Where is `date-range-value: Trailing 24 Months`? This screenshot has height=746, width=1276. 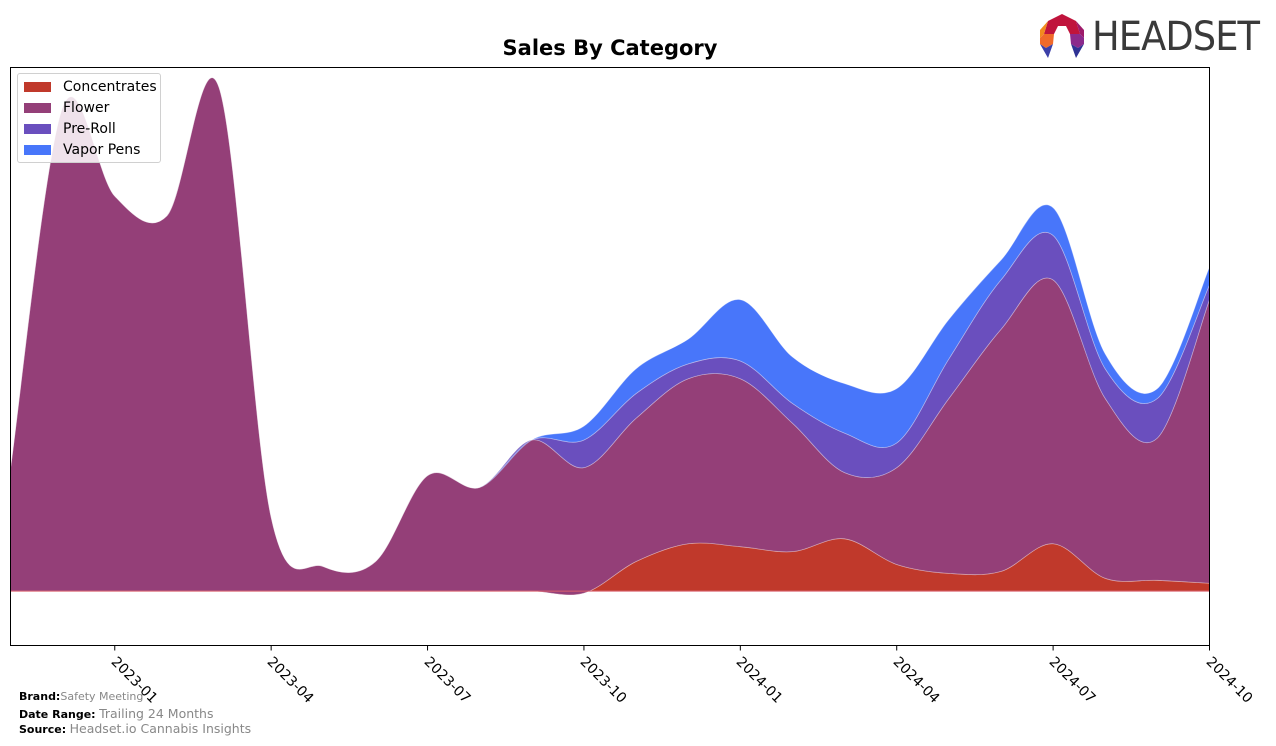 date-range-value: Trailing 24 Months is located at coordinates (156, 713).